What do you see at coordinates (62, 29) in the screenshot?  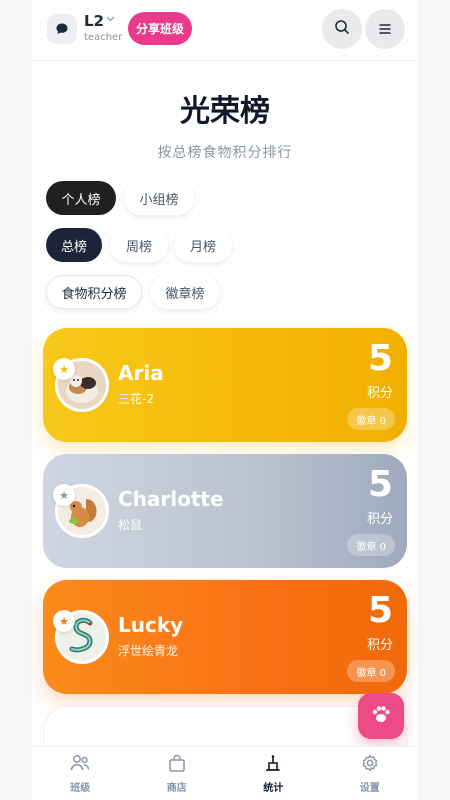 I see `chat-bubble-icon` at bounding box center [62, 29].